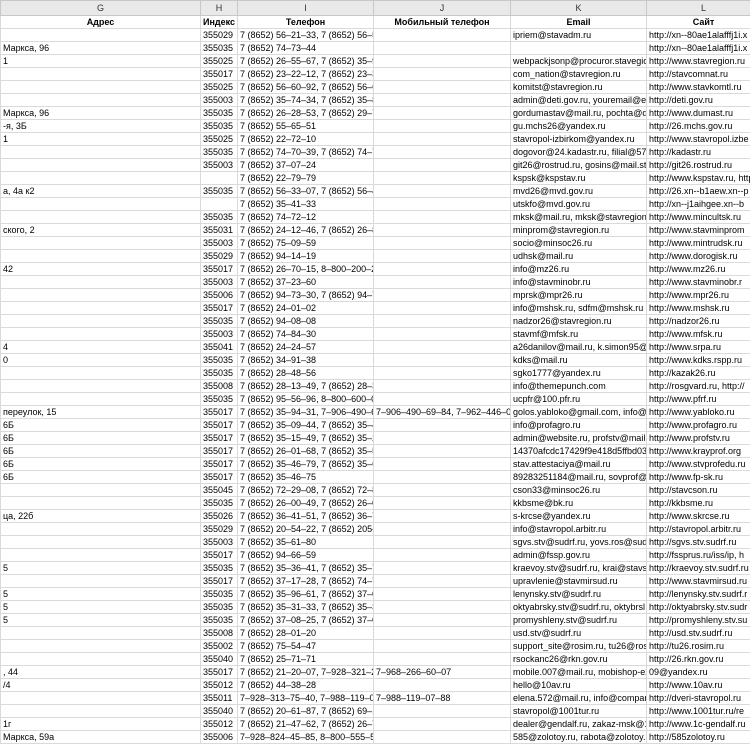 The height and width of the screenshot is (750, 750). What do you see at coordinates (578, 672) in the screenshot?
I see `cell-email: mobile.007@mail.ru, mobishop-e20` at bounding box center [578, 672].